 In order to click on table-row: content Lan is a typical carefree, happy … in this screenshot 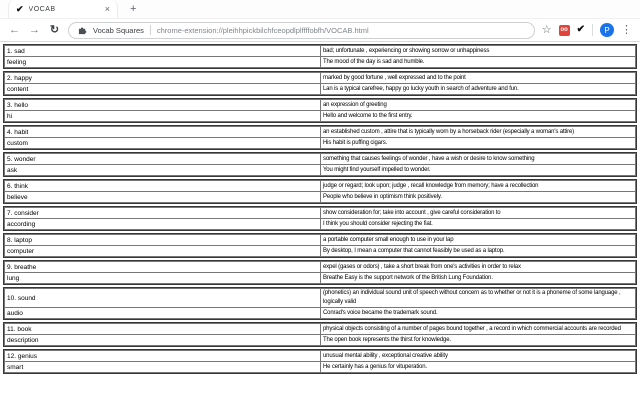, I will do `click(320, 89)`.